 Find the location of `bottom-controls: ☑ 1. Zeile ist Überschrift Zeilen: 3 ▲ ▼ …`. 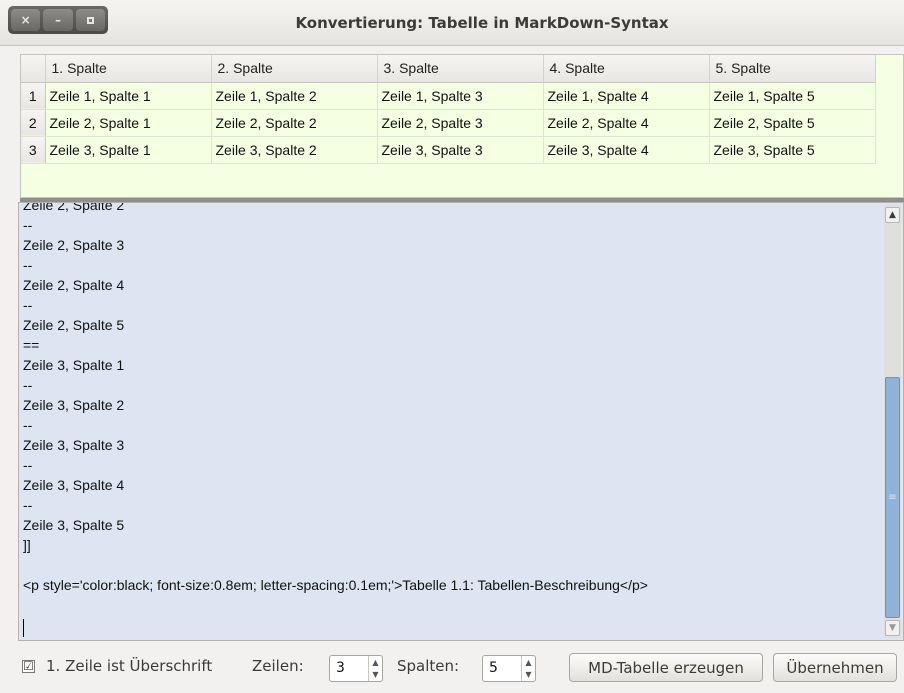

bottom-controls: ☑ 1. Zeile ist Überschrift Zeilen: 3 ▲ ▼ … is located at coordinates (452, 668).